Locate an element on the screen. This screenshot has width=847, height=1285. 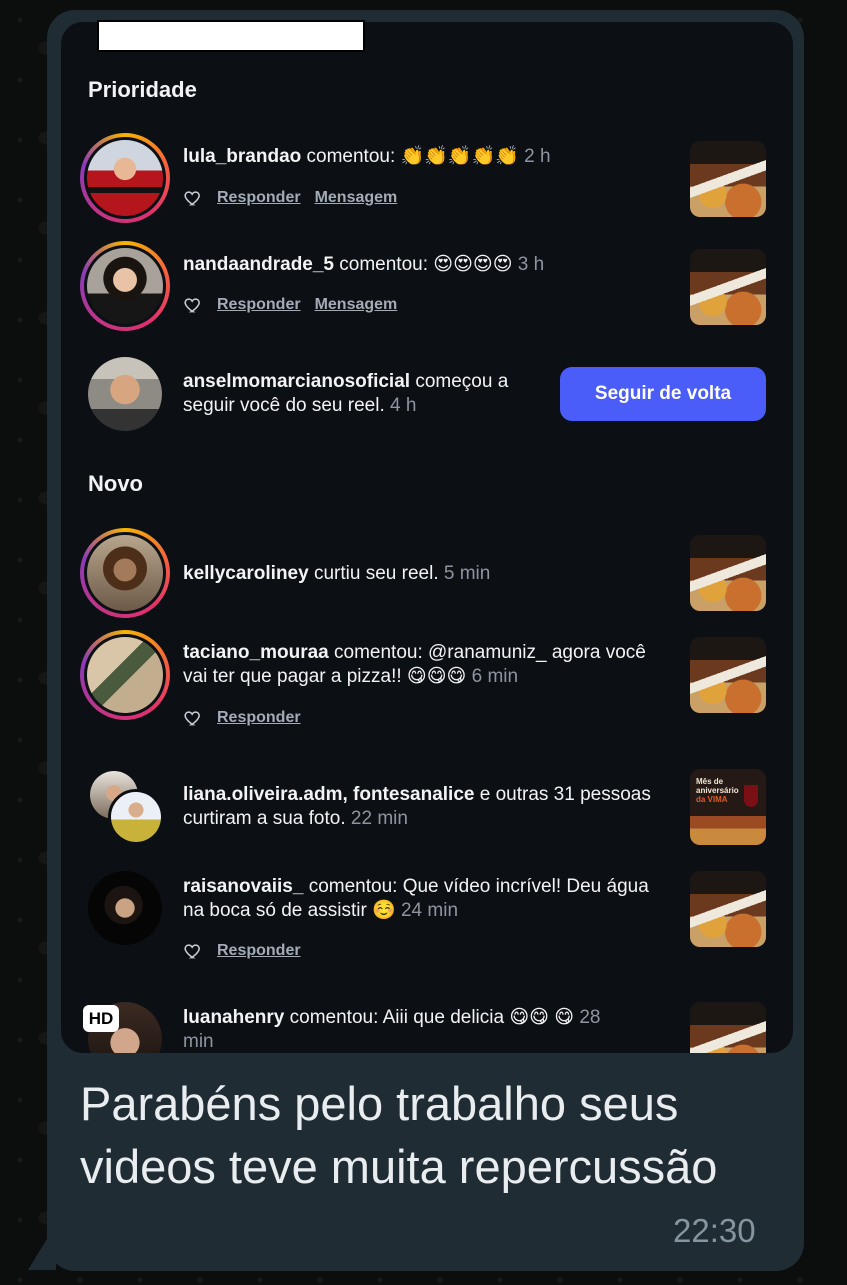
wine-glass-icon is located at coordinates (751, 796).